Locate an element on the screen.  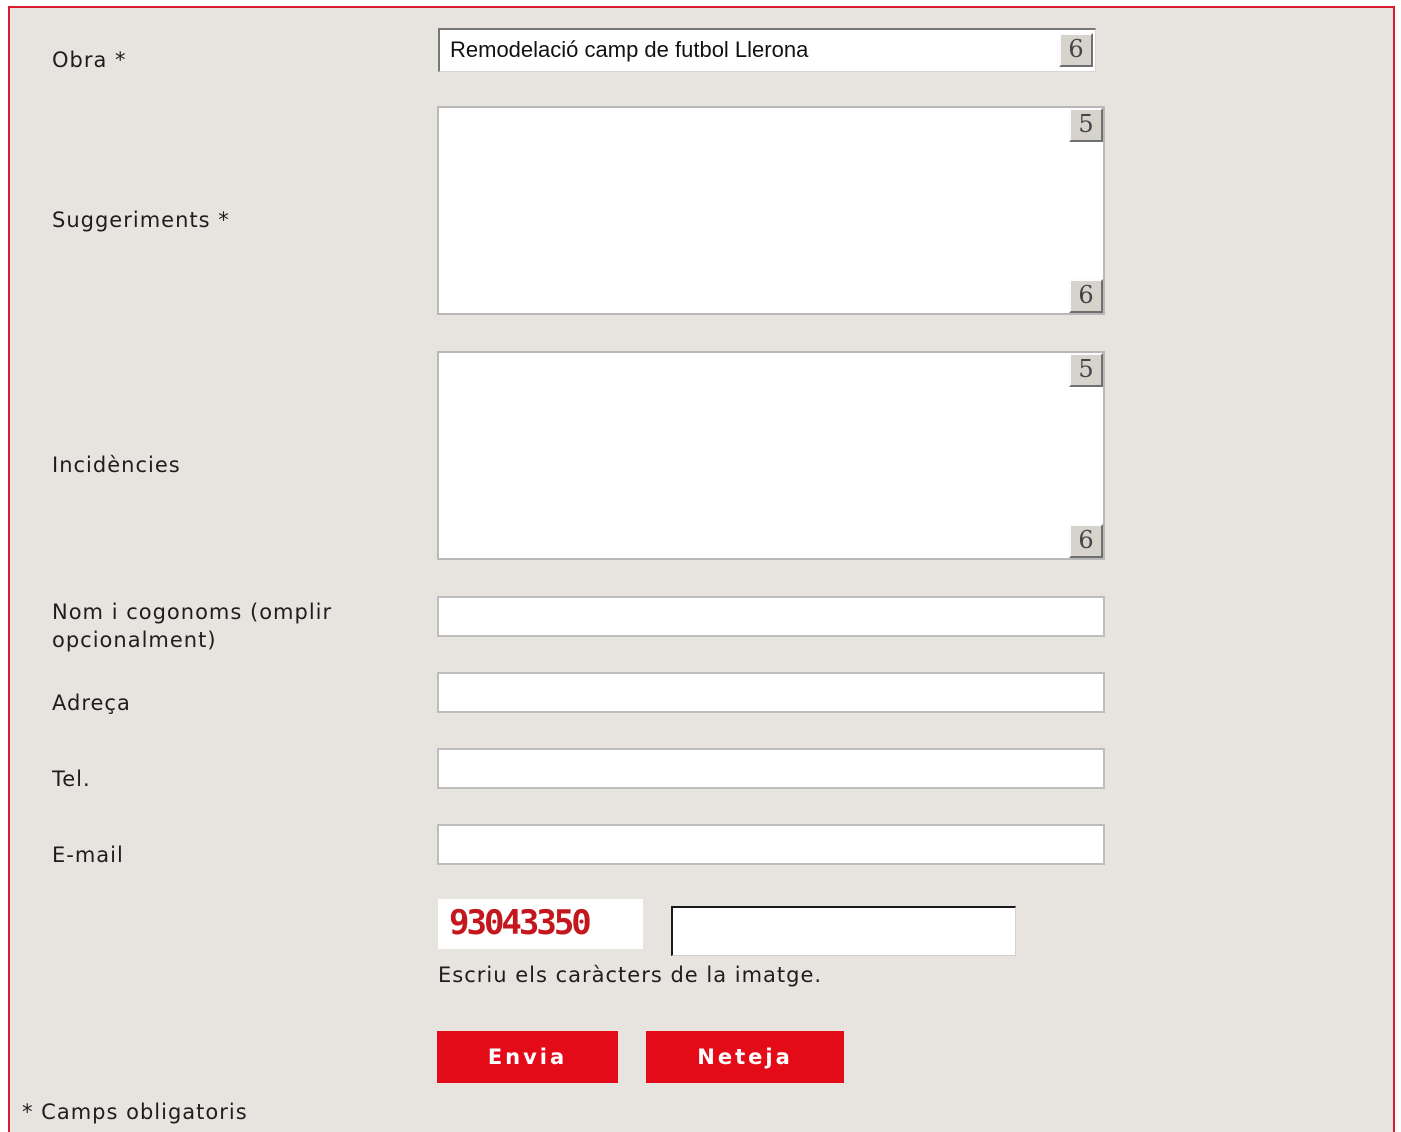
reset-button: Neteja is located at coordinates (745, 1057).